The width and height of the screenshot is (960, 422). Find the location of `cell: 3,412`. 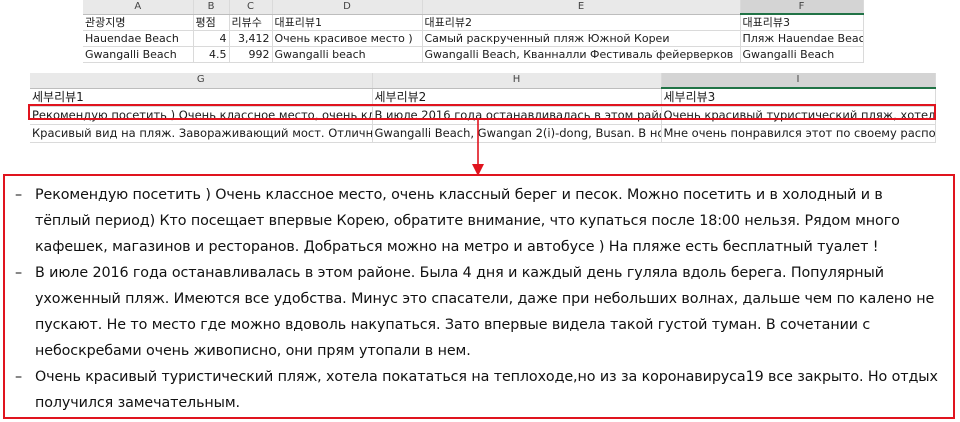

cell: 3,412 is located at coordinates (251, 38).